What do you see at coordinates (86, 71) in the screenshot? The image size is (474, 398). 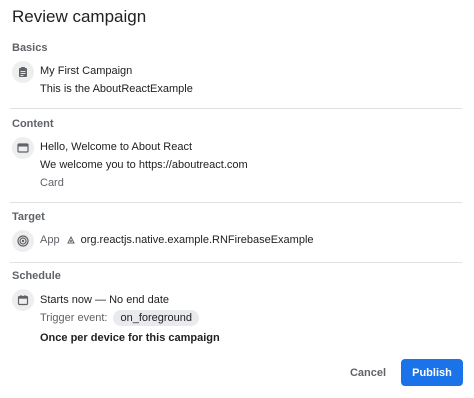 I see `campaign-name: My First Campaign` at bounding box center [86, 71].